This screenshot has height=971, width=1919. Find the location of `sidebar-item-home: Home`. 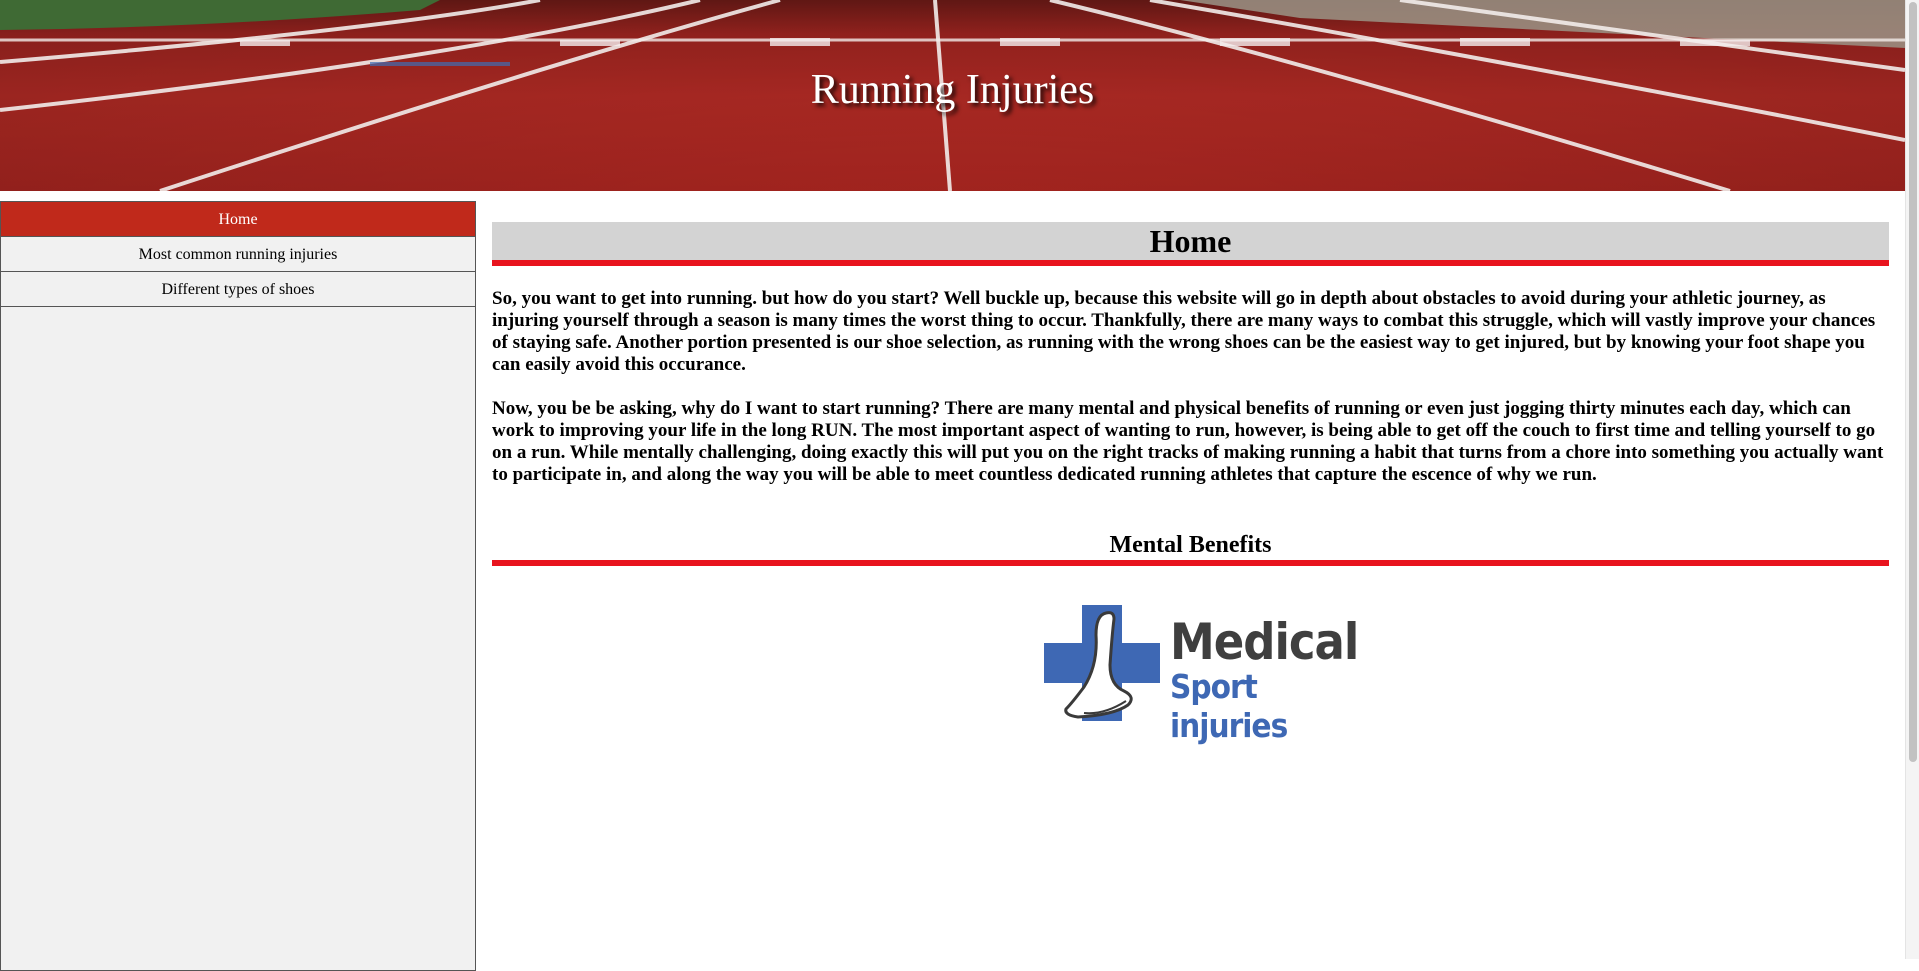

sidebar-item-home: Home is located at coordinates (238, 219).